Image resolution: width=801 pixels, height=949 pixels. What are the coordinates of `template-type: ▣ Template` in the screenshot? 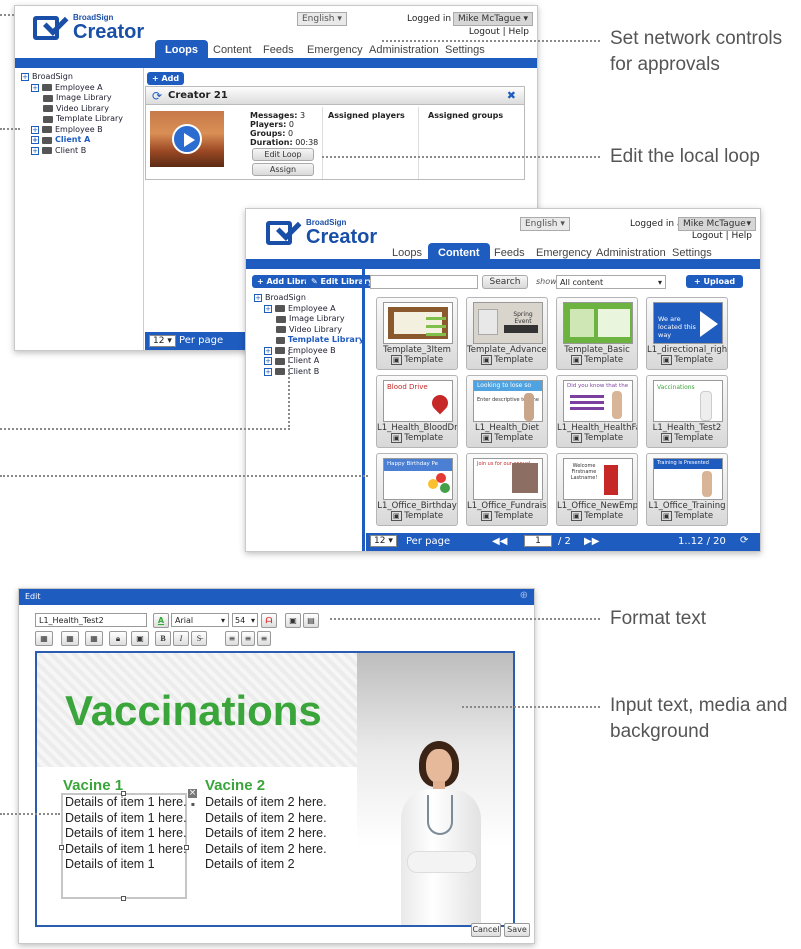 It's located at (597, 516).